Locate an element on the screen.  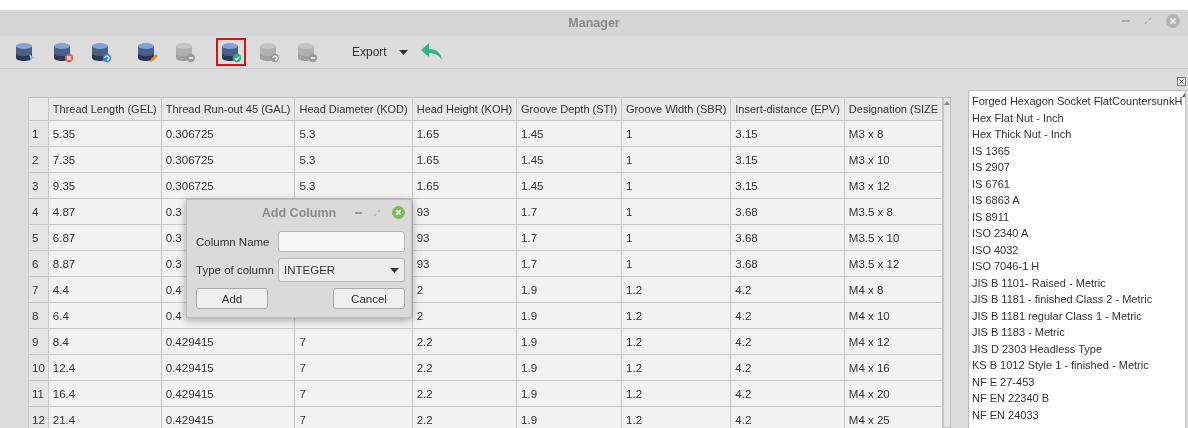
table-cell: 1.45 is located at coordinates (569, 133).